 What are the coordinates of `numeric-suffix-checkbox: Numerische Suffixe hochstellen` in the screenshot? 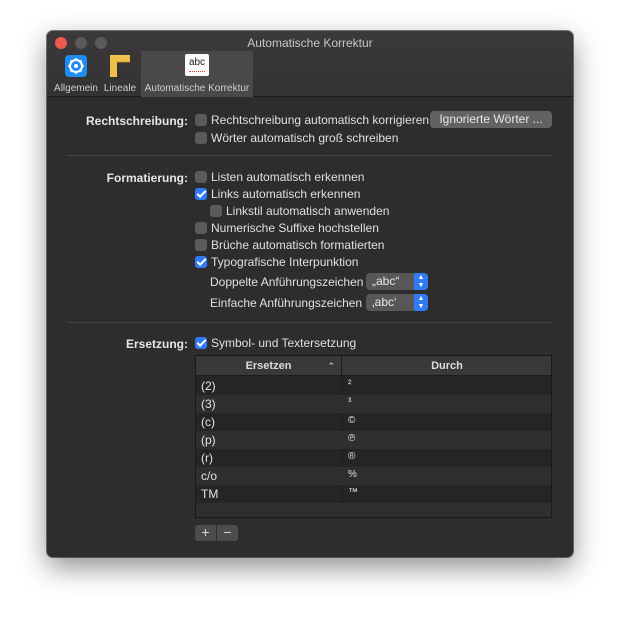 It's located at (287, 228).